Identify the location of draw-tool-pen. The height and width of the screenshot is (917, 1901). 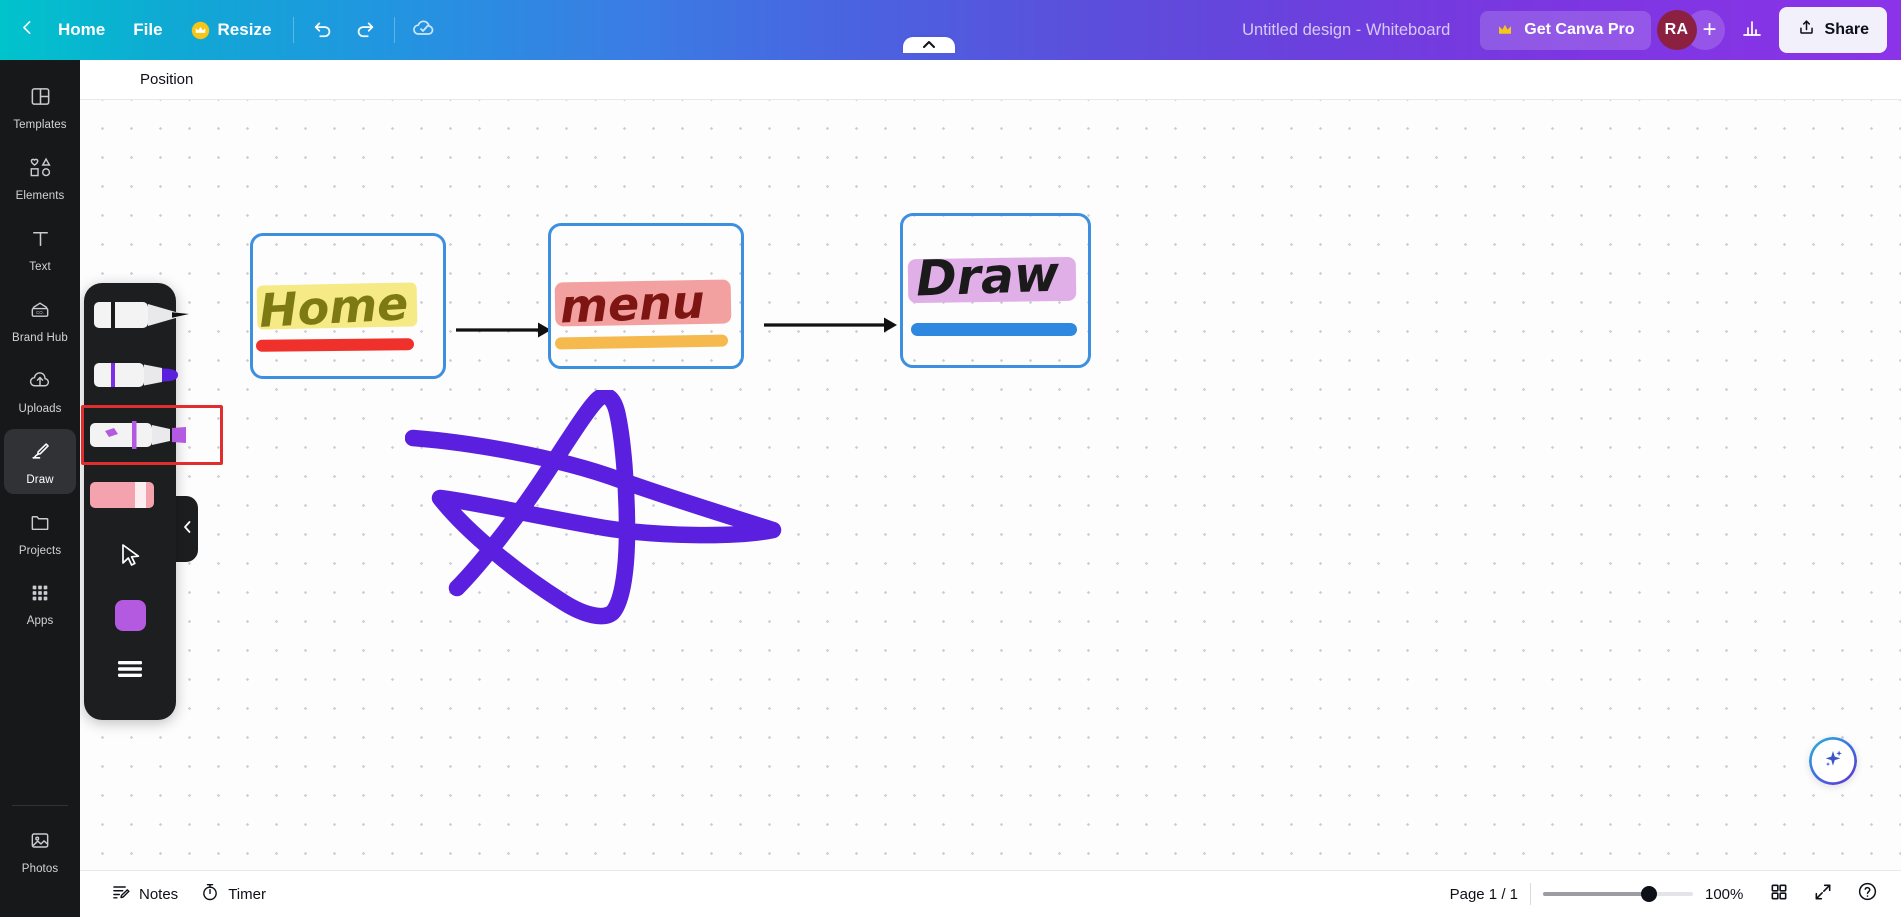
(136, 315).